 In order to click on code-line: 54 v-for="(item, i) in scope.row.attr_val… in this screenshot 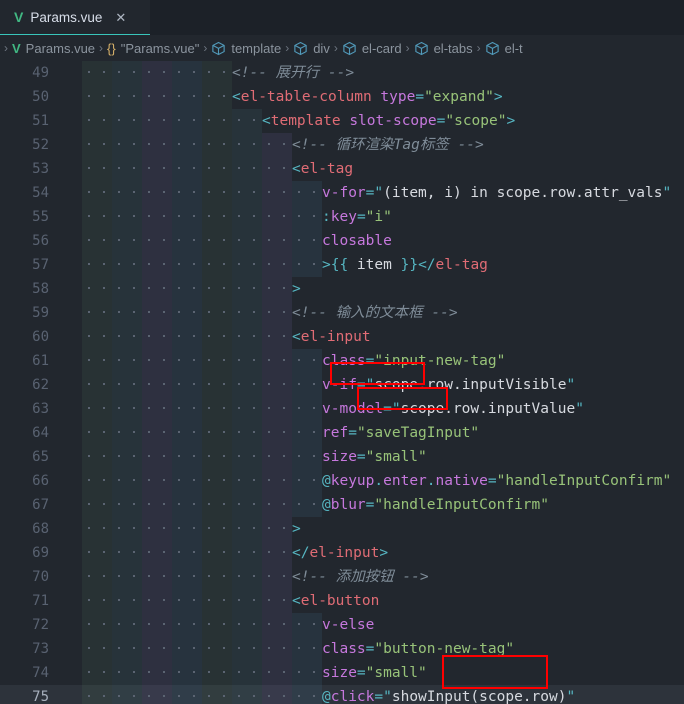, I will do `click(342, 193)`.